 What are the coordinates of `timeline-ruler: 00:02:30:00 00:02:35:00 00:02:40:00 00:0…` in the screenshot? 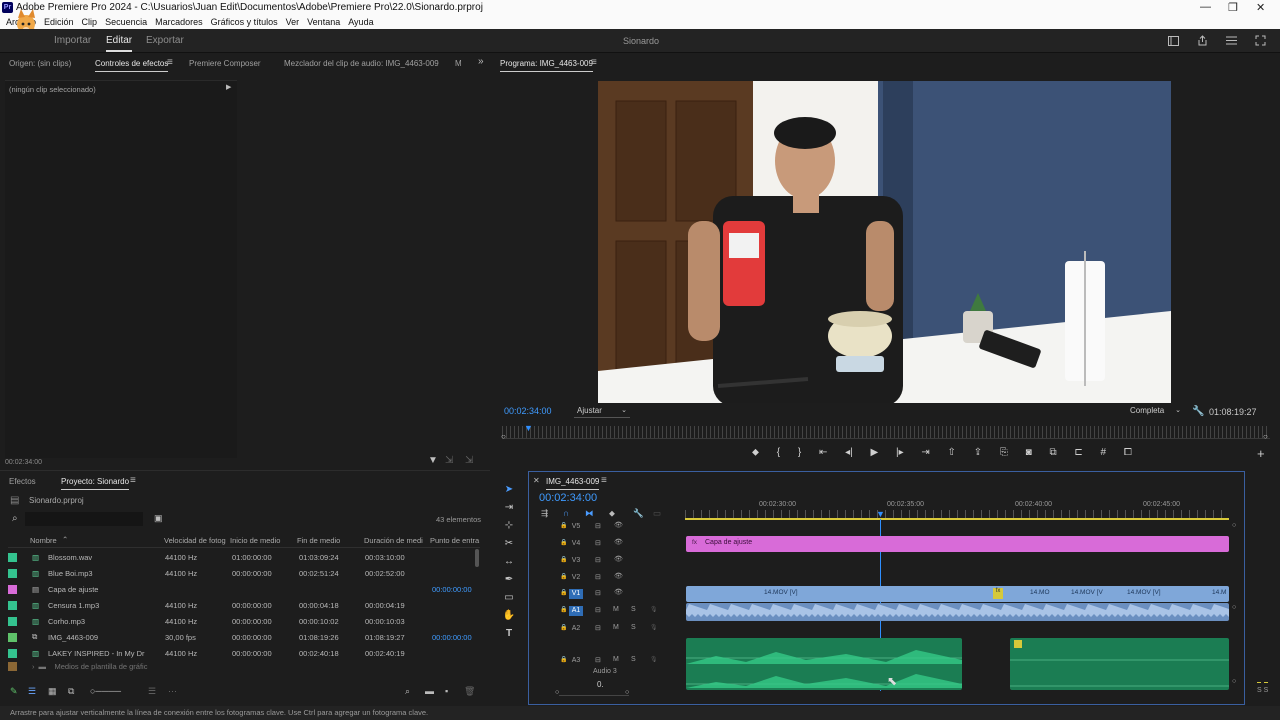 It's located at (957, 509).